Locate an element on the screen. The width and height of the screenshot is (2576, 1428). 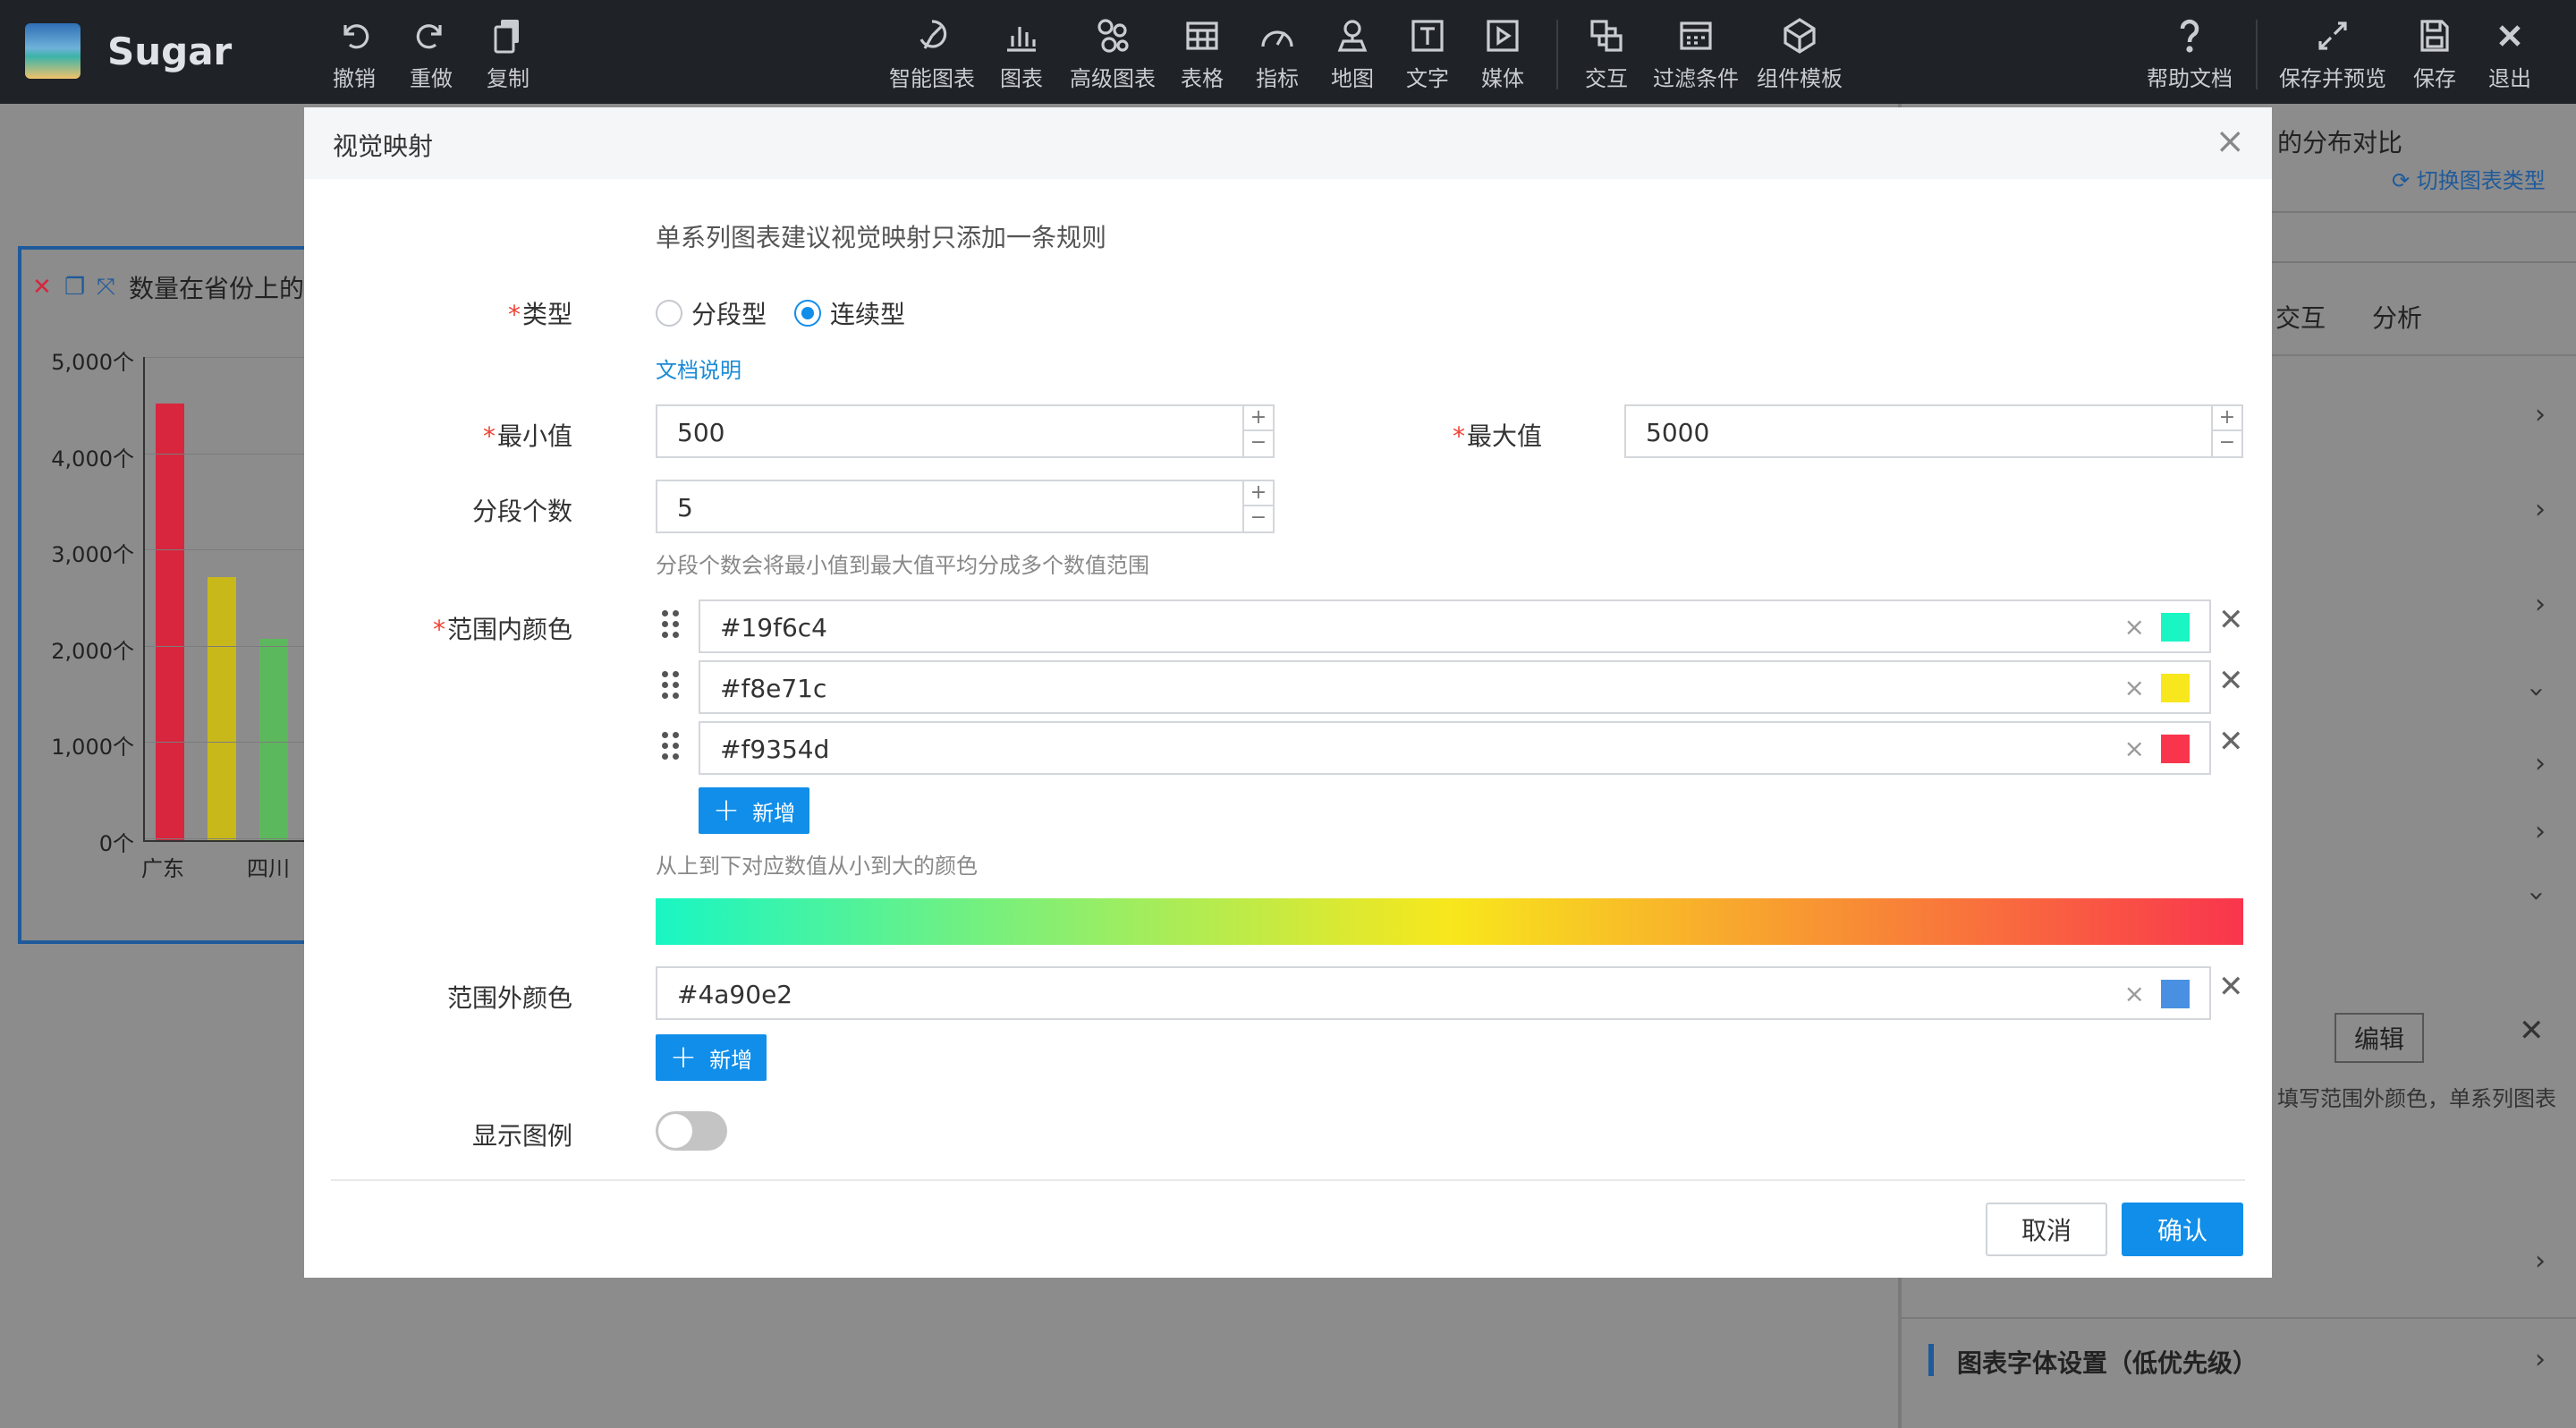
show-legend-label: 显示图例 is located at coordinates (521, 1136).